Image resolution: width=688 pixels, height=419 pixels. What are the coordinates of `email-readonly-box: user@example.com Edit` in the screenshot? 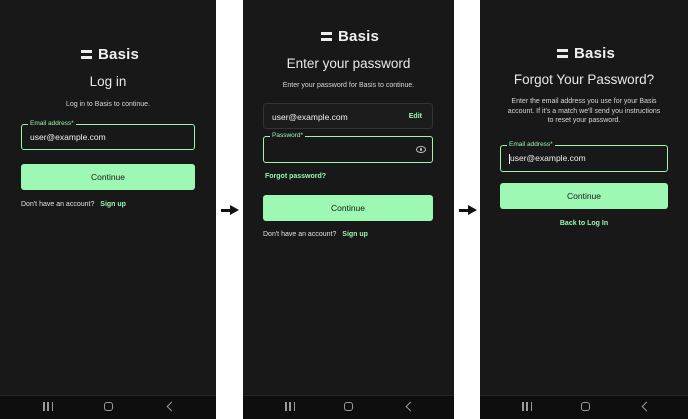 It's located at (348, 116).